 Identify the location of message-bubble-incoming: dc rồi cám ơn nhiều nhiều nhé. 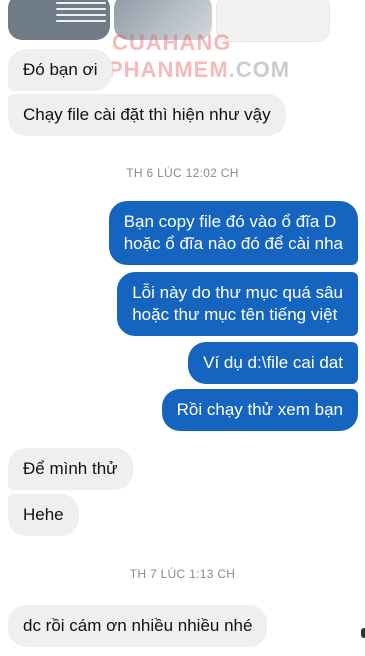
(138, 626).